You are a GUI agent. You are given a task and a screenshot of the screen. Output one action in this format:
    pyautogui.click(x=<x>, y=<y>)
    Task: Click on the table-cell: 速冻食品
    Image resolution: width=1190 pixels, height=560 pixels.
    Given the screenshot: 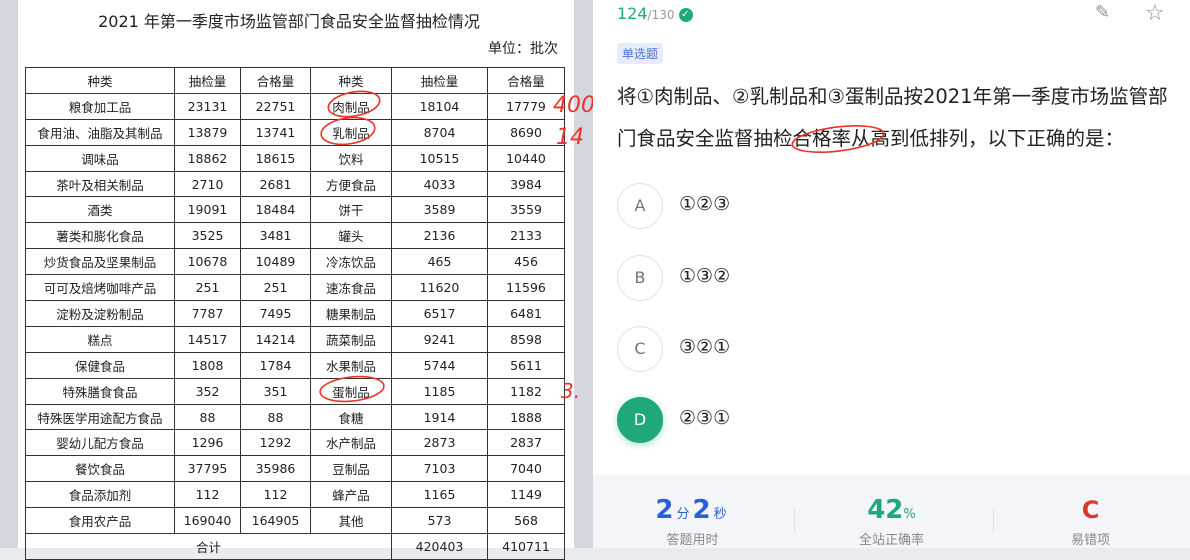 What is the action you would take?
    pyautogui.click(x=351, y=288)
    